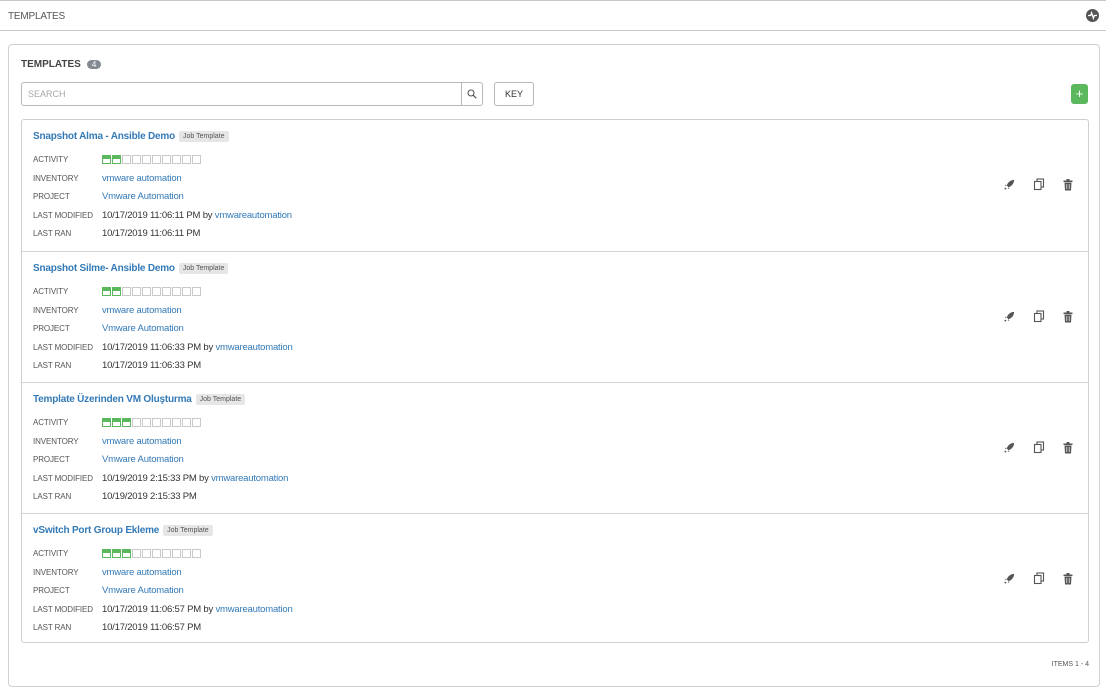  What do you see at coordinates (104, 268) in the screenshot?
I see `template-name-link: Snapshot Silme- Ansible Demo` at bounding box center [104, 268].